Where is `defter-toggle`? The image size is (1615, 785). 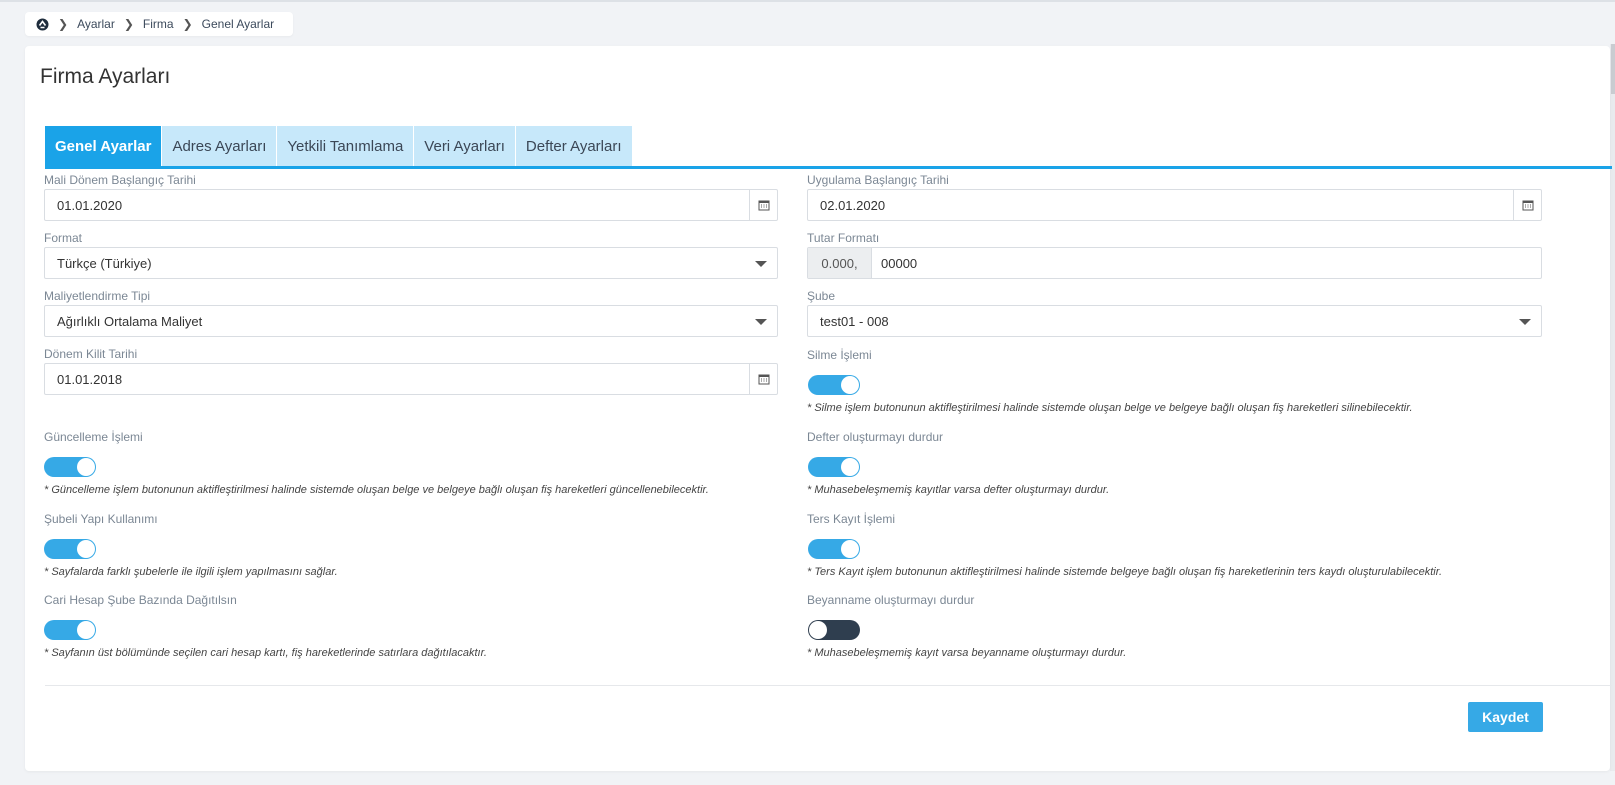
defter-toggle is located at coordinates (834, 467).